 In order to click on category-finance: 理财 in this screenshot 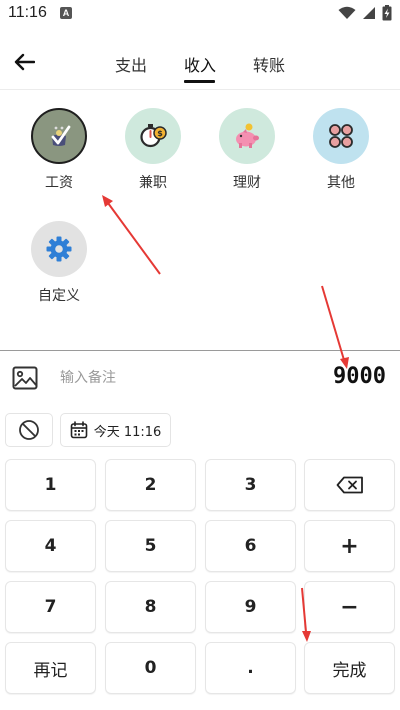, I will do `click(247, 150)`.